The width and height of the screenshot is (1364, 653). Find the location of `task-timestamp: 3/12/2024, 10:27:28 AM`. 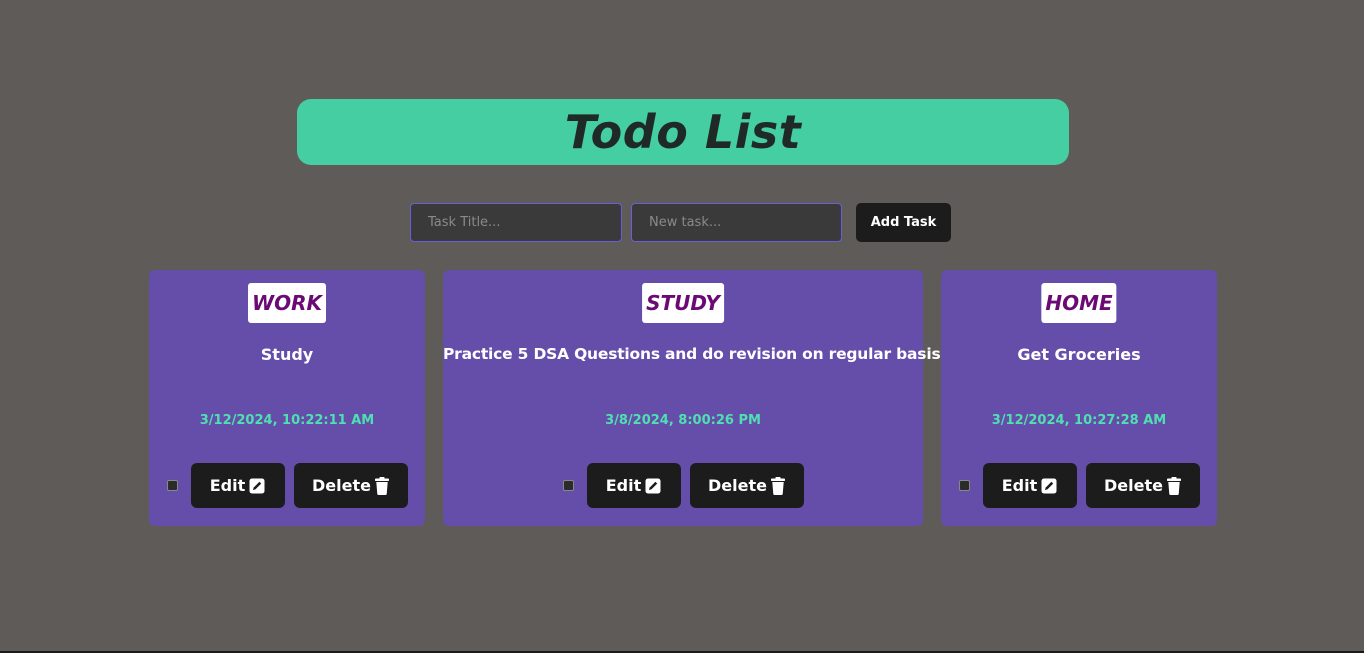

task-timestamp: 3/12/2024, 10:27:28 AM is located at coordinates (1079, 420).